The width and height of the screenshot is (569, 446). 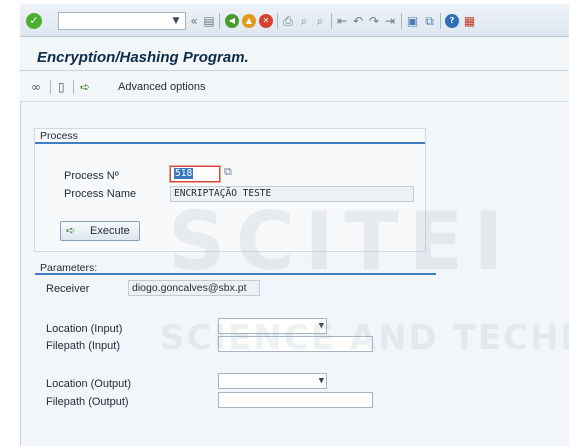 I want to click on page-title: Encryption/Hashing Program., so click(x=143, y=57).